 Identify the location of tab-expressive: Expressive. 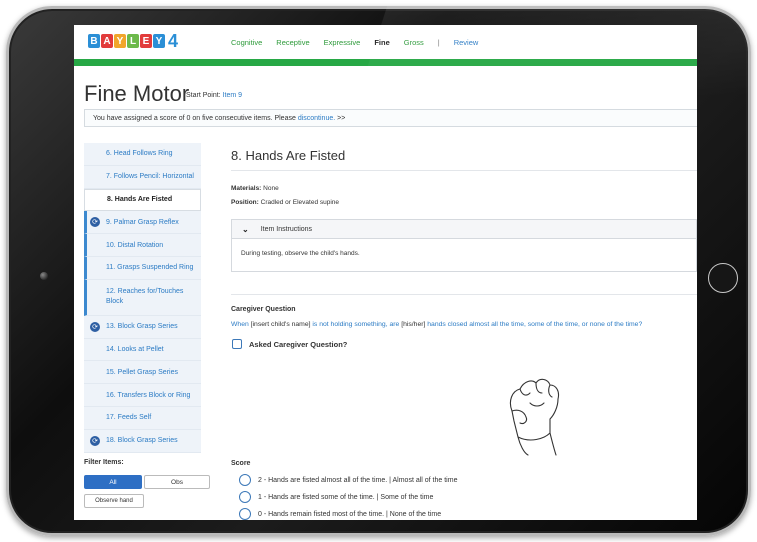
(342, 42).